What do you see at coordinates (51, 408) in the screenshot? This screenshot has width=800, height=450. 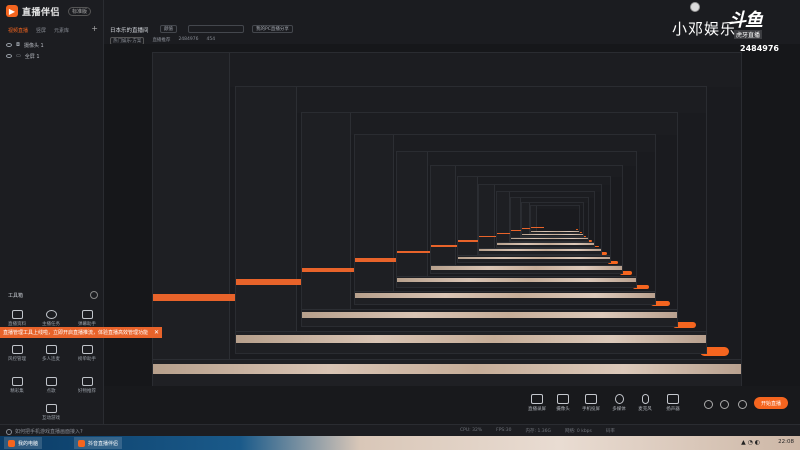 I see `game-icon` at bounding box center [51, 408].